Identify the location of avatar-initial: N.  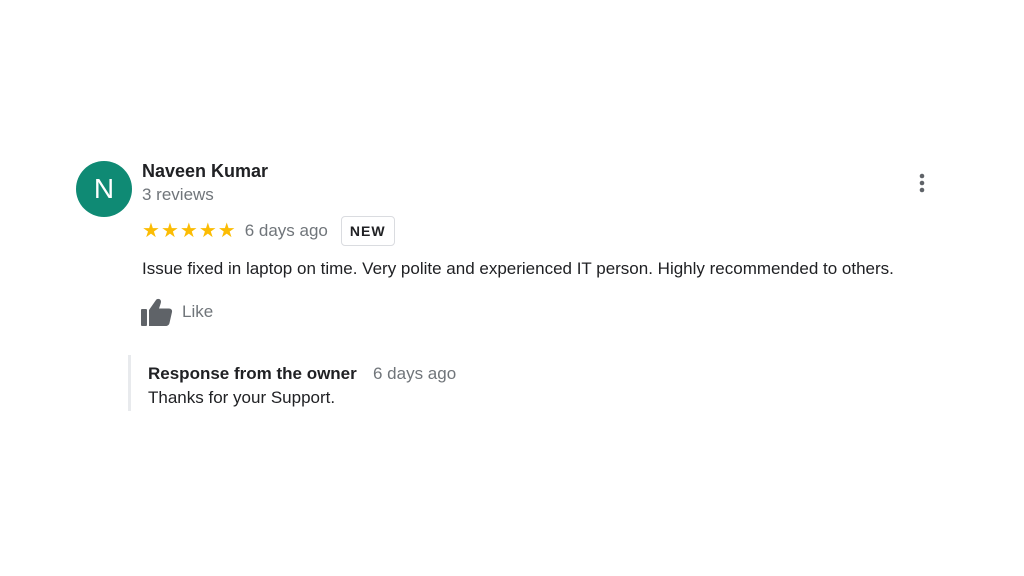
(104, 188).